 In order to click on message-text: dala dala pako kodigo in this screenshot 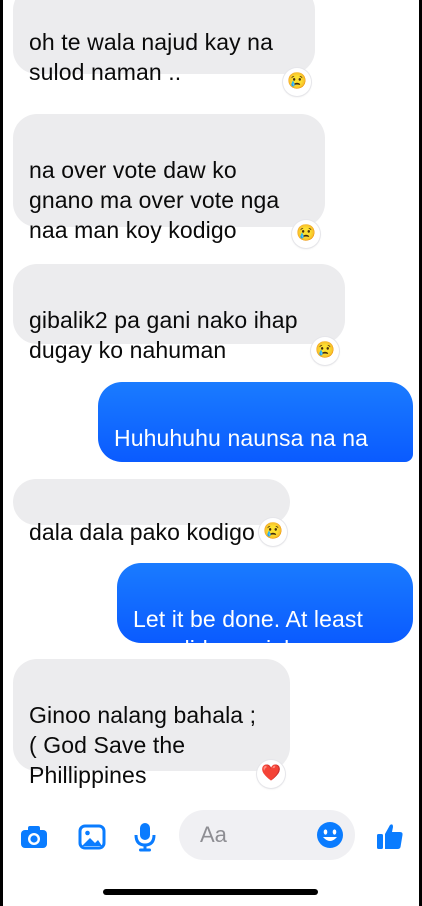, I will do `click(142, 532)`.